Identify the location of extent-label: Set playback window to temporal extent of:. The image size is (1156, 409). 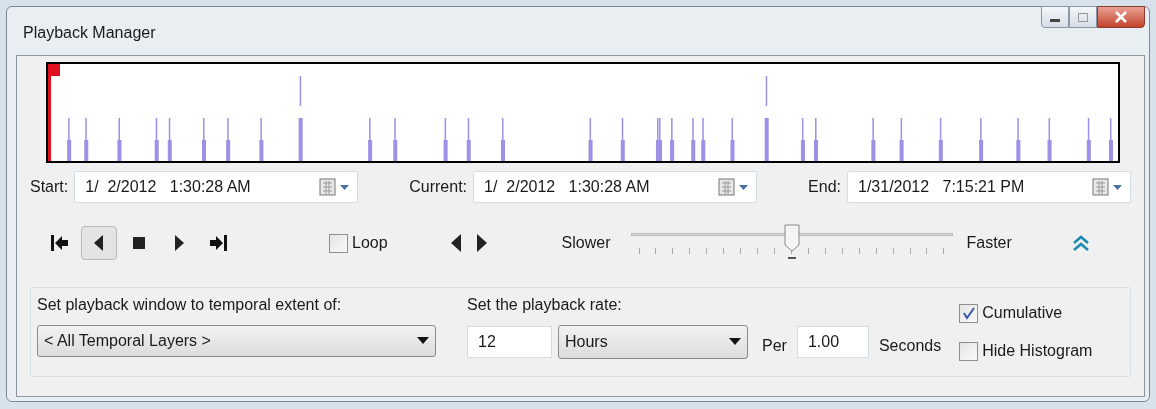
(190, 305).